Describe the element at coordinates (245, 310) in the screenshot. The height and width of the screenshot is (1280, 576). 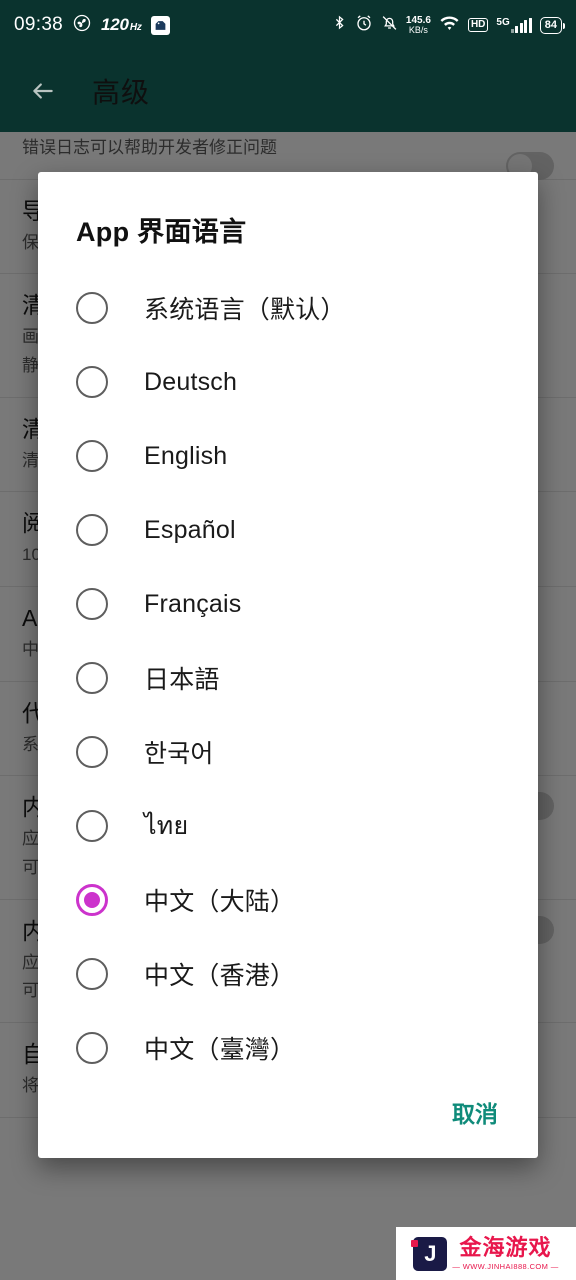
I see `language-option-label: 系统语言（默认）` at that location.